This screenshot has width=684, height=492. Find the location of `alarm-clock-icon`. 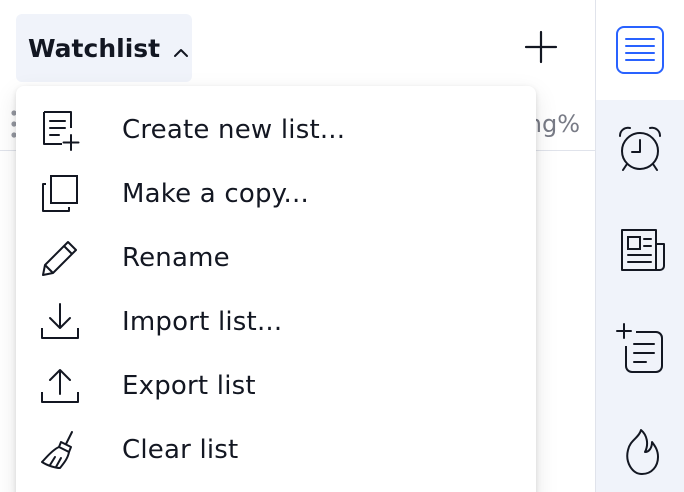

alarm-clock-icon is located at coordinates (640, 148).